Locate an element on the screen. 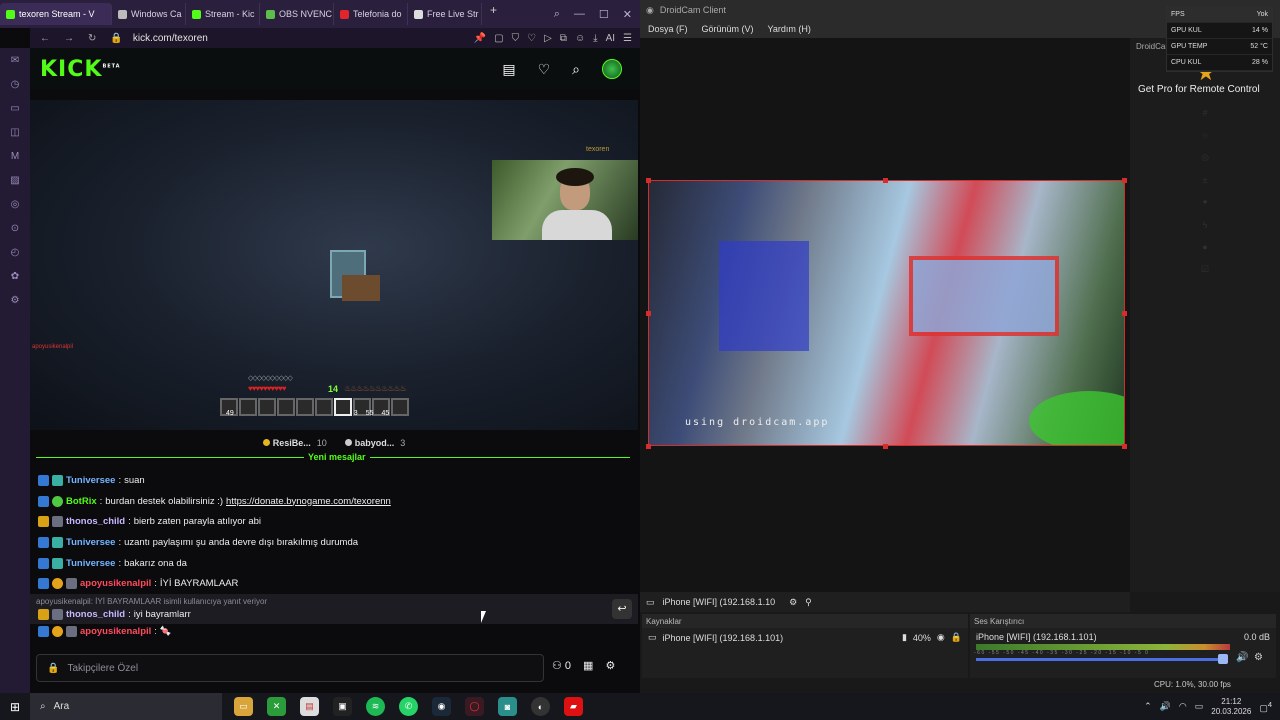 This screenshot has width=1280, height=720. sidebar-settings-icon: ⊙ is located at coordinates (15, 229).